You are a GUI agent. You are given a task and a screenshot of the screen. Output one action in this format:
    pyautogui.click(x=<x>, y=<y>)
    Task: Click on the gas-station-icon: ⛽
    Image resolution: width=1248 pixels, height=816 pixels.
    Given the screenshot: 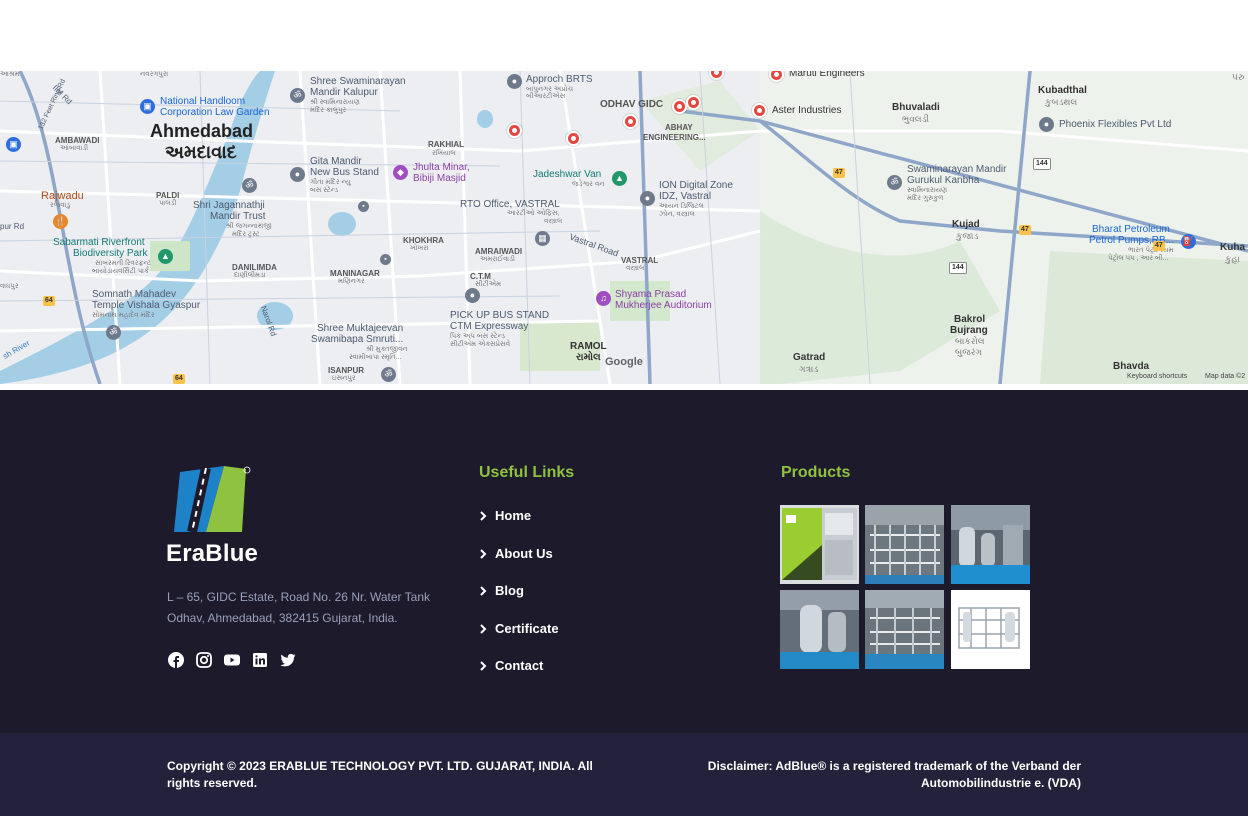 What is the action you would take?
    pyautogui.click(x=1188, y=241)
    